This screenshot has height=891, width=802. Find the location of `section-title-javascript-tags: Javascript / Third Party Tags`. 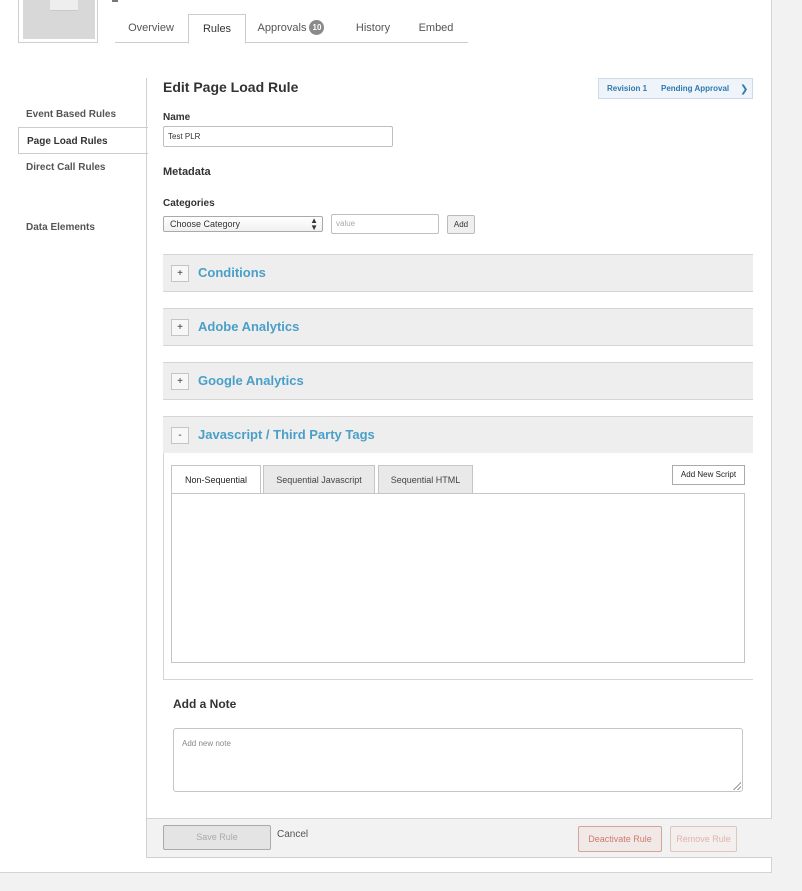

section-title-javascript-tags: Javascript / Third Party Tags is located at coordinates (286, 434).